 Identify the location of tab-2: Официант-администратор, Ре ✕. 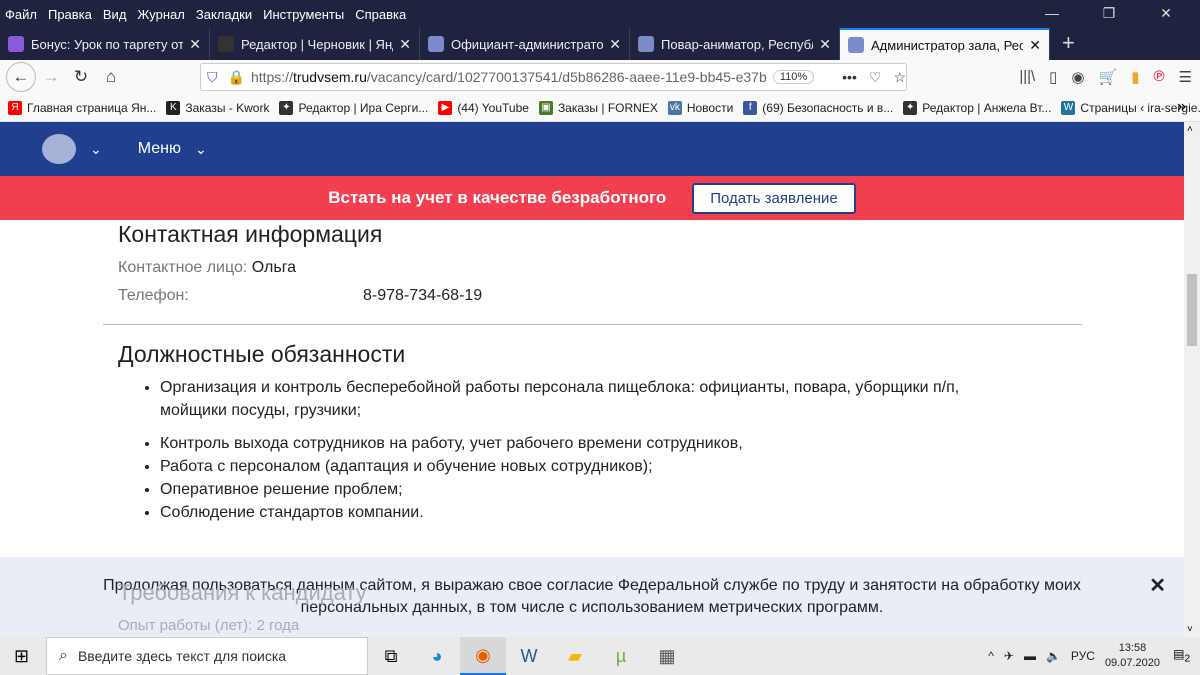
(525, 44).